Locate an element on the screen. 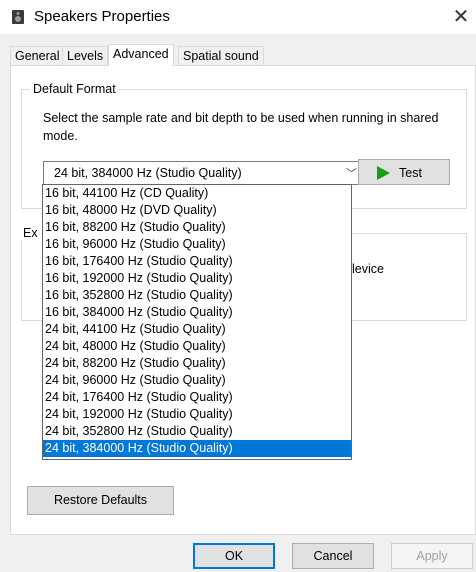 Image resolution: width=476 pixels, height=572 pixels. exclusive-mode-text: levice is located at coordinates (368, 269).